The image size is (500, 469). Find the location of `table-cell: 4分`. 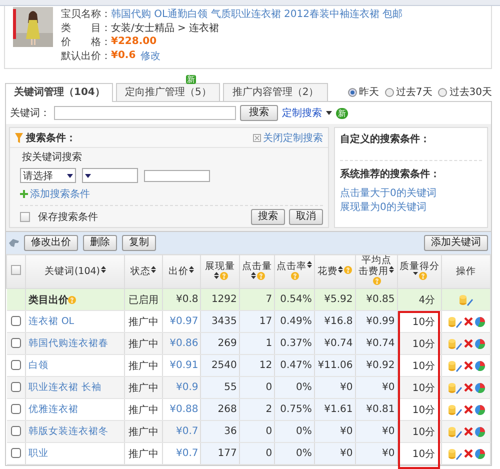

table-cell: 4分 is located at coordinates (427, 300).